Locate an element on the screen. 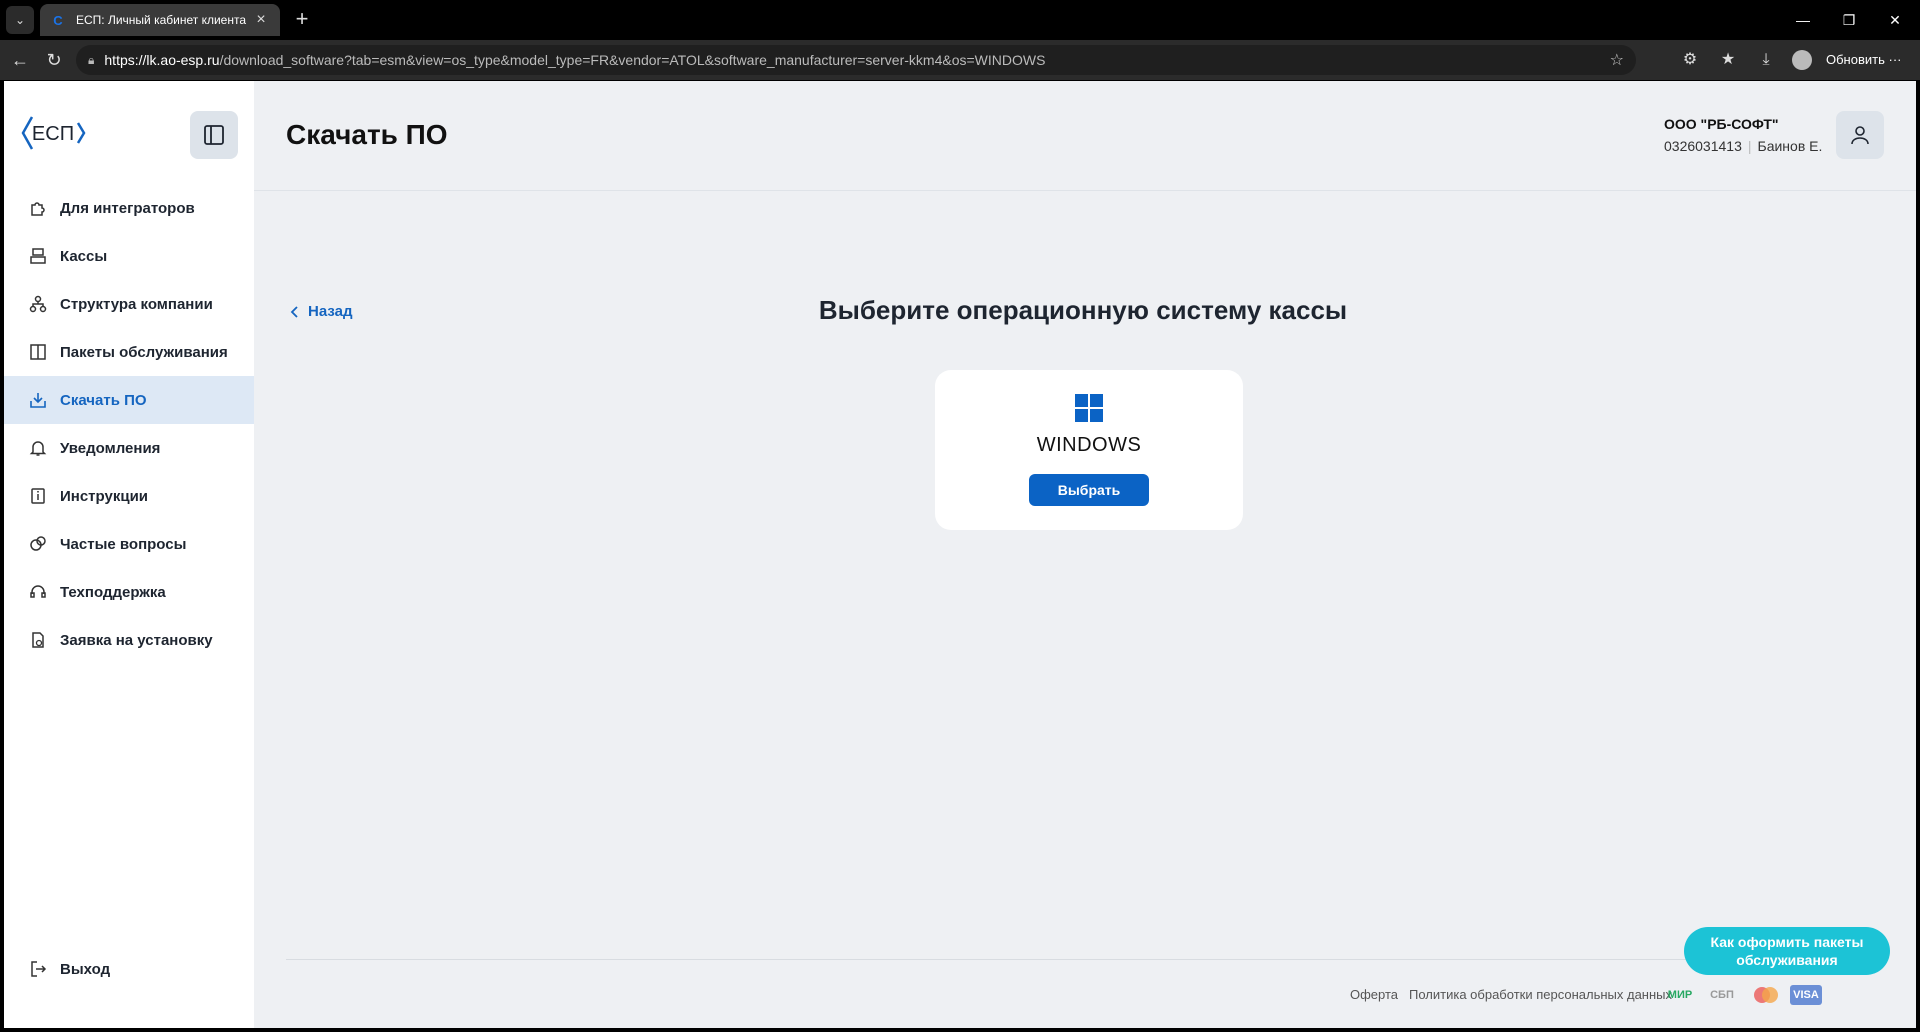 The height and width of the screenshot is (1032, 1920). tab-list-chevron-icon: ⌄ is located at coordinates (20, 20).